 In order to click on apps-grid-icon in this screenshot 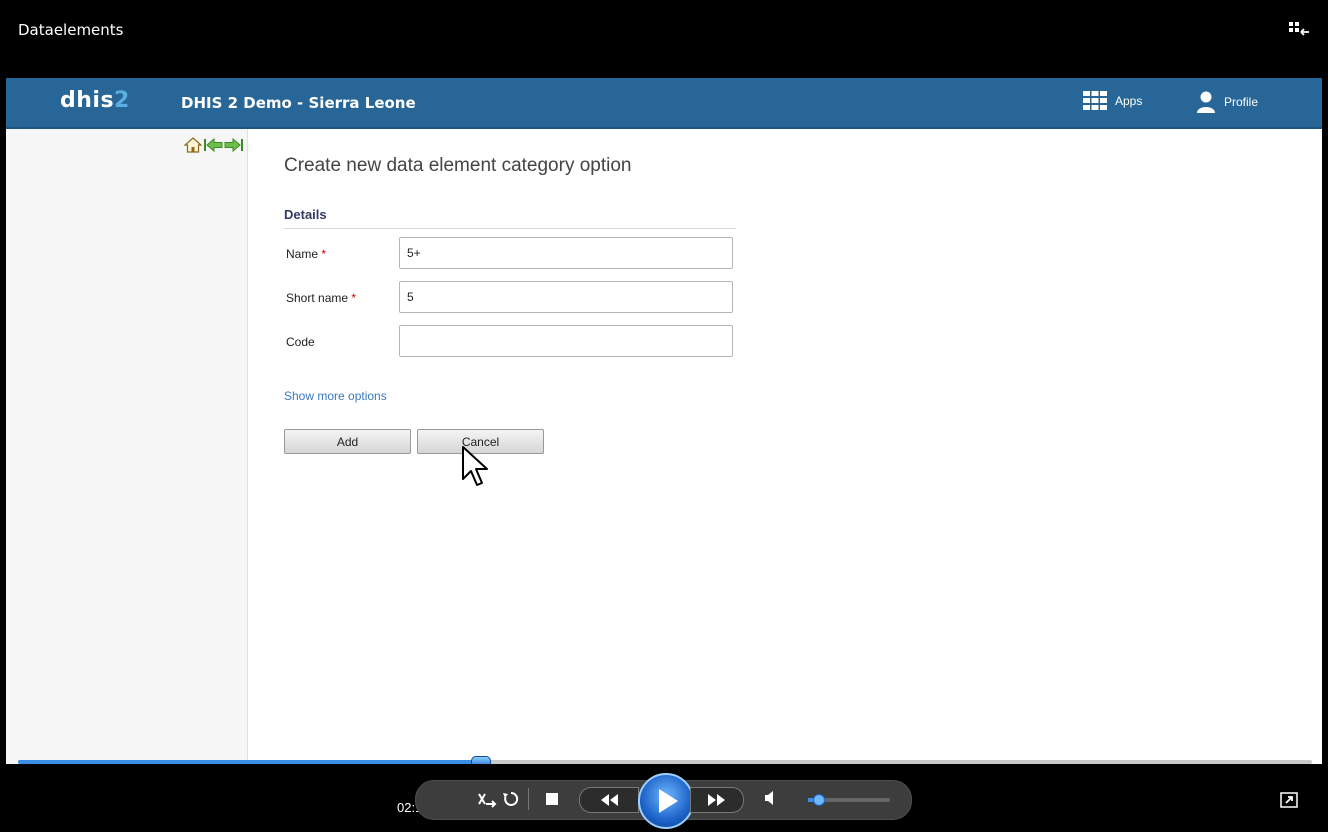, I will do `click(1095, 100)`.